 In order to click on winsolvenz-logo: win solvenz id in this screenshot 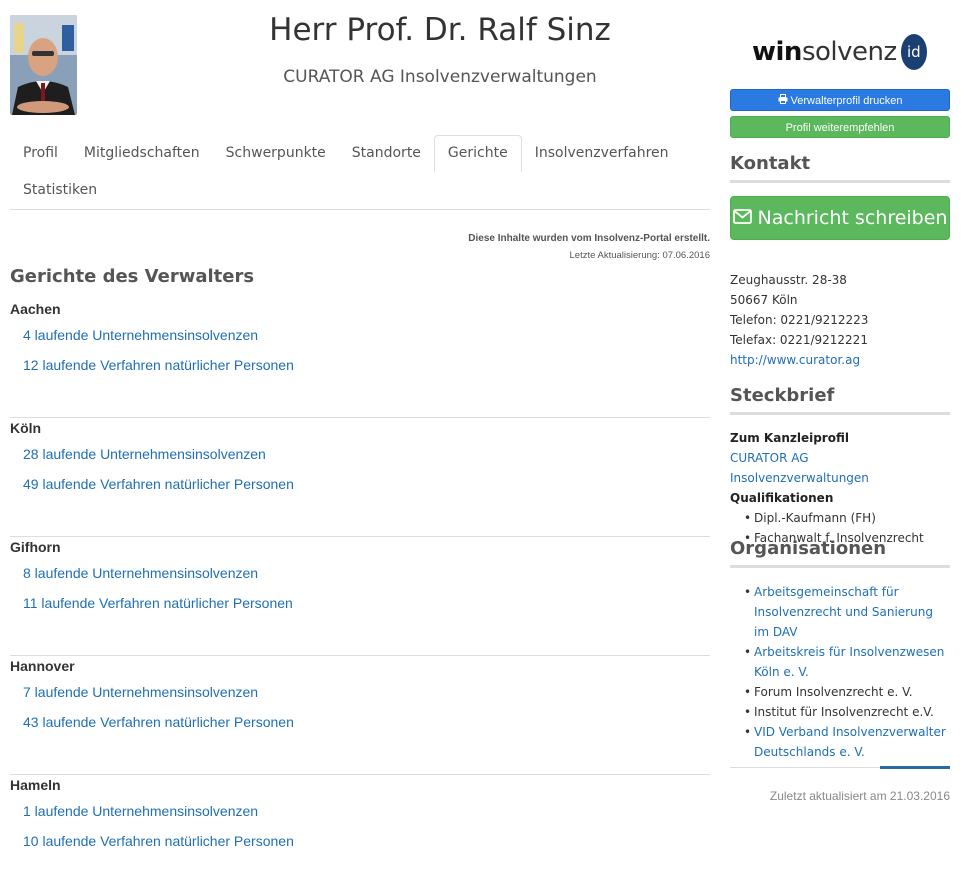, I will do `click(839, 52)`.